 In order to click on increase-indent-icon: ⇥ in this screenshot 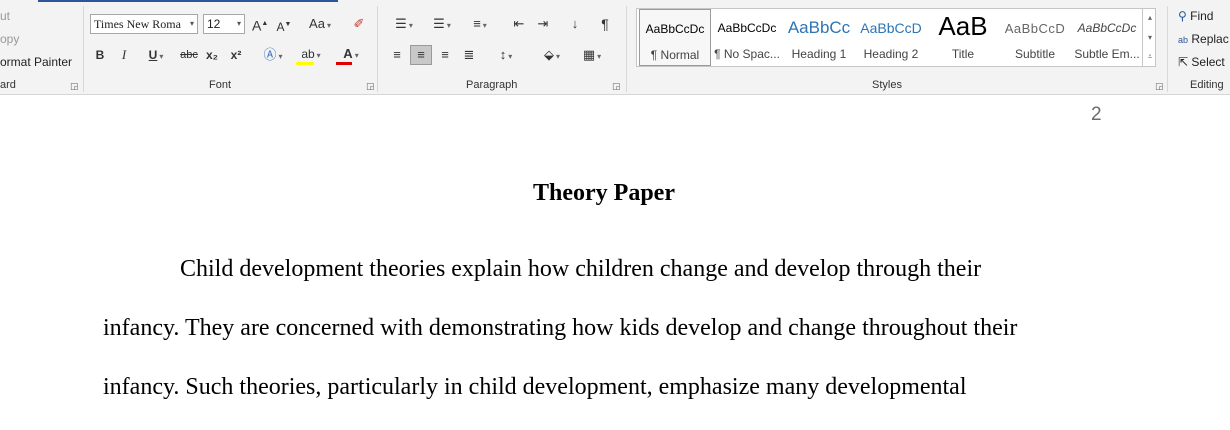, I will do `click(543, 23)`.